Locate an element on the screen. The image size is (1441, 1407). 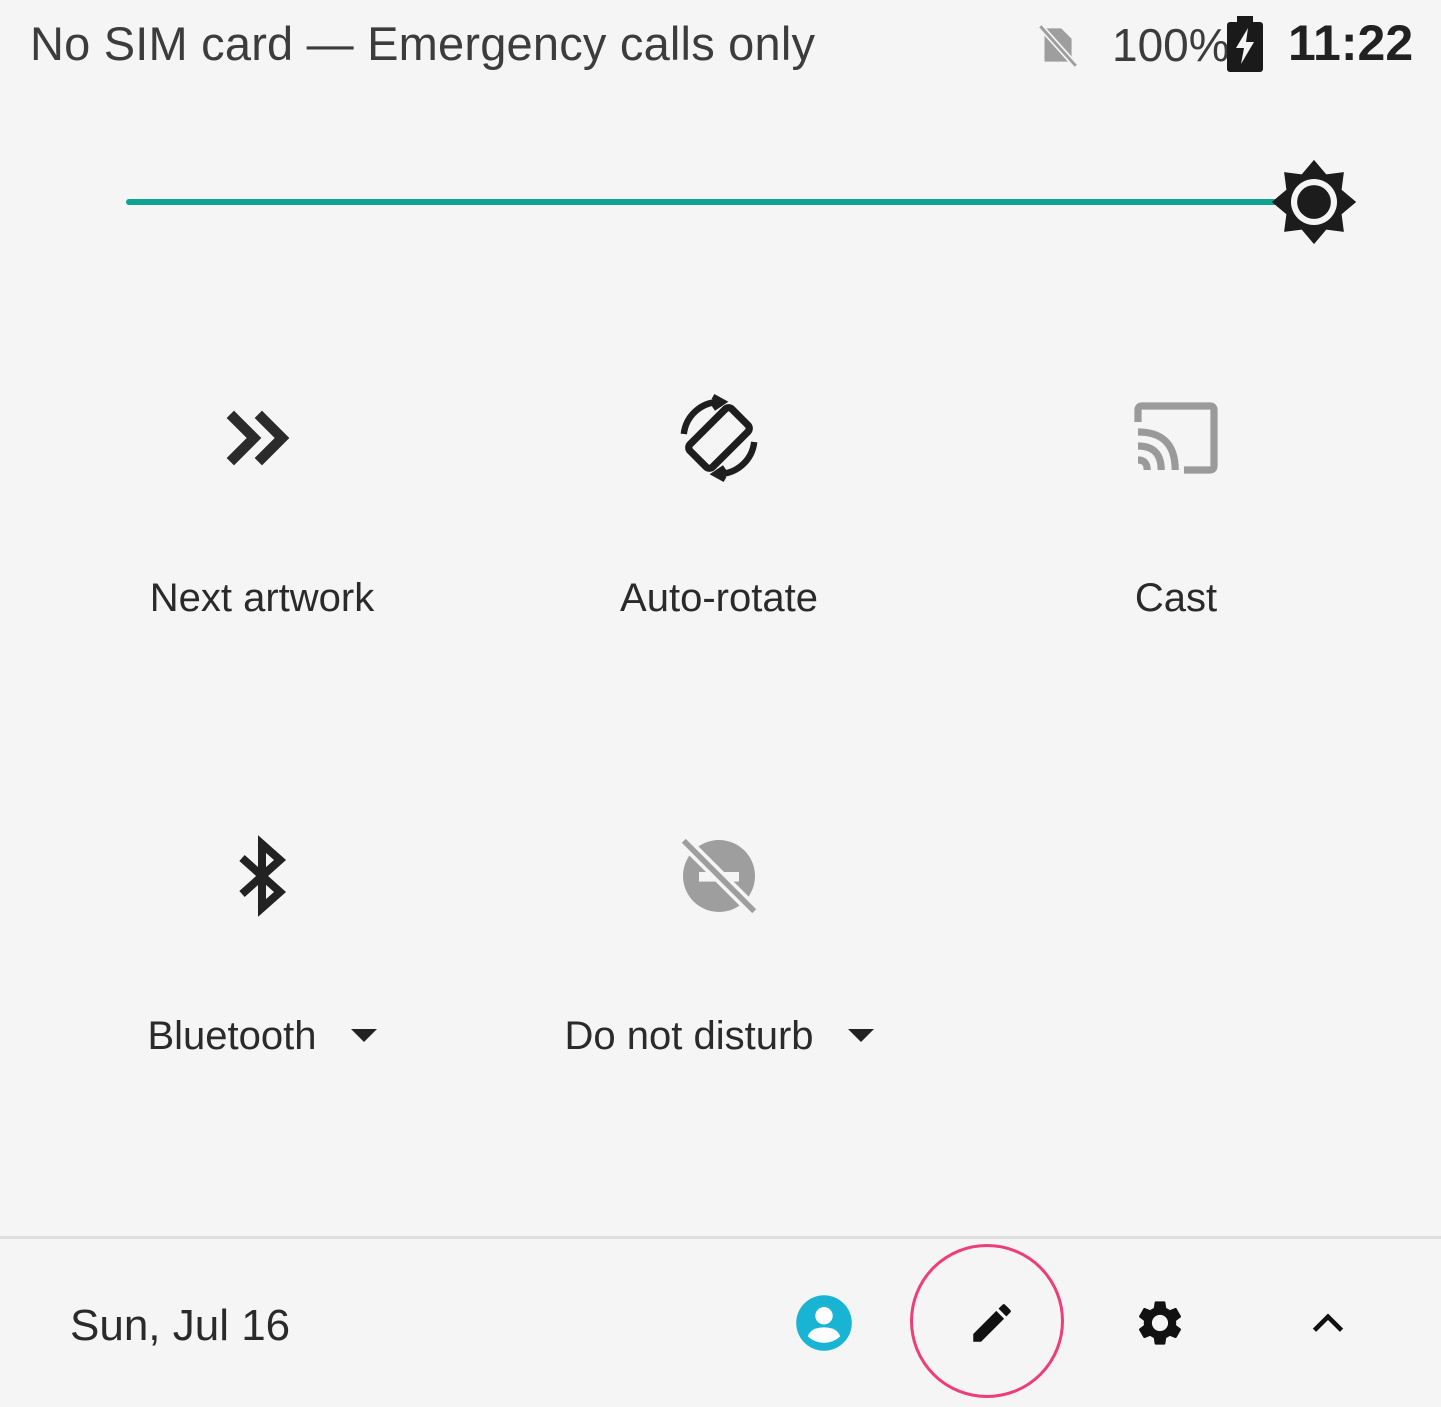
user-switch-button is located at coordinates (824, 1323).